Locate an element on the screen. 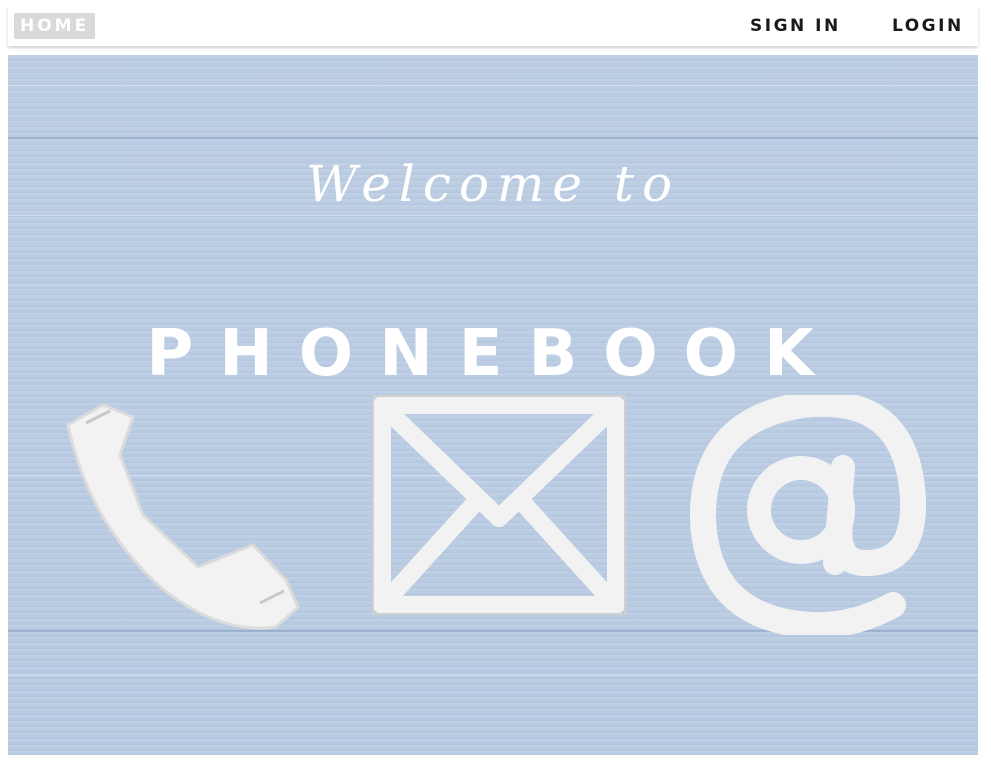  at-icon is located at coordinates (815, 514).